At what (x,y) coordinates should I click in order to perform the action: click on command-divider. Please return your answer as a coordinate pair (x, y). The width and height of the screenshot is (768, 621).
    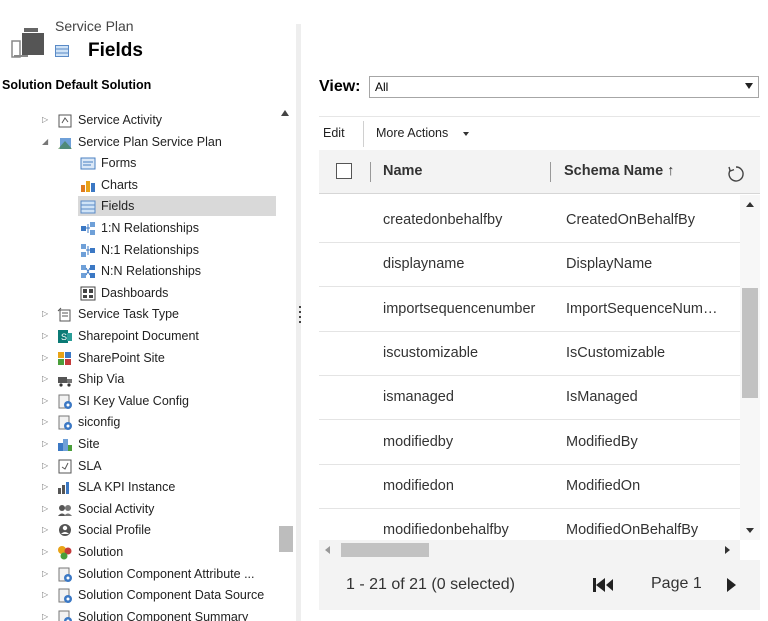
    Looking at the image, I should click on (363, 134).